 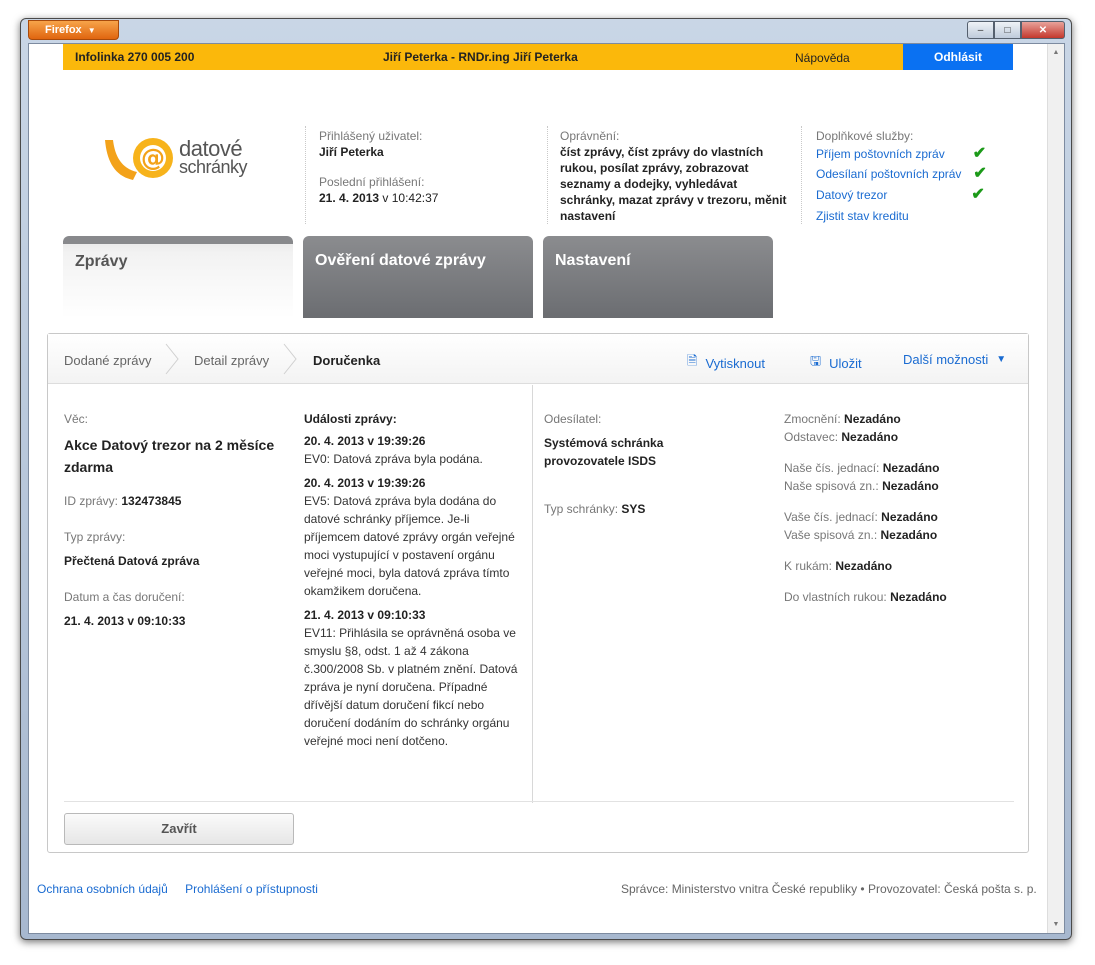 What do you see at coordinates (1055, 488) in the screenshot?
I see `vertical-scrollbar: ▲ ▼` at bounding box center [1055, 488].